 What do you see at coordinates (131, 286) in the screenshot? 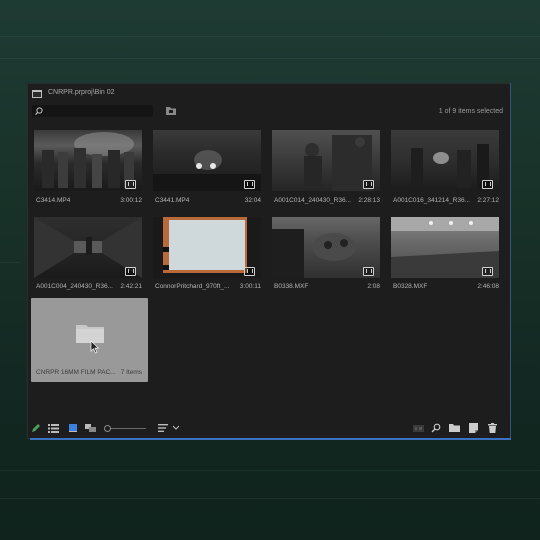
I see `clip-duration: 2:42:21` at bounding box center [131, 286].